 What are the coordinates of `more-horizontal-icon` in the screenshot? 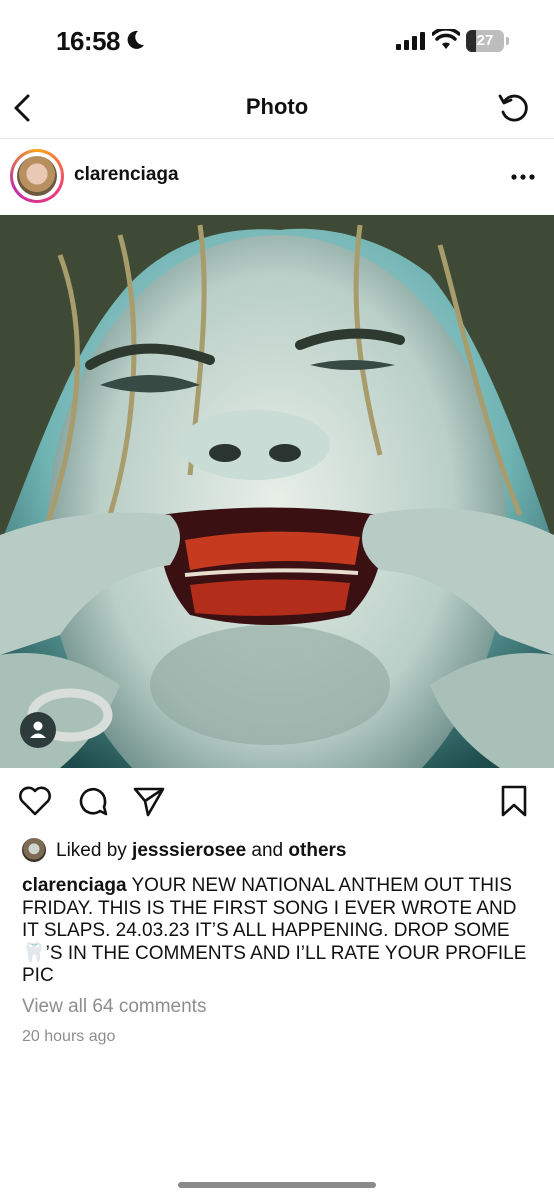 It's located at (523, 177).